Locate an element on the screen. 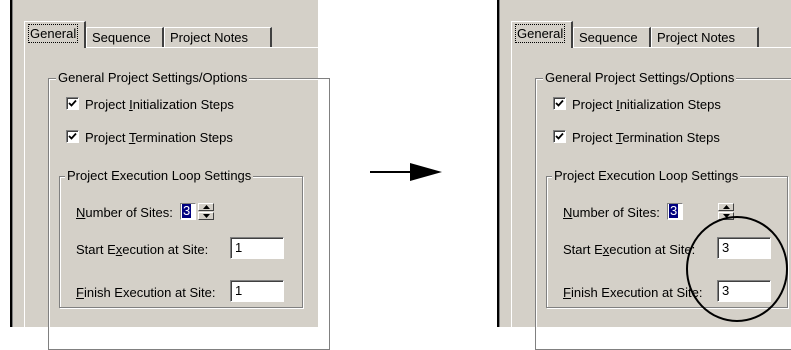 The width and height of the screenshot is (791, 350). start-execution-input: 1 is located at coordinates (257, 248).